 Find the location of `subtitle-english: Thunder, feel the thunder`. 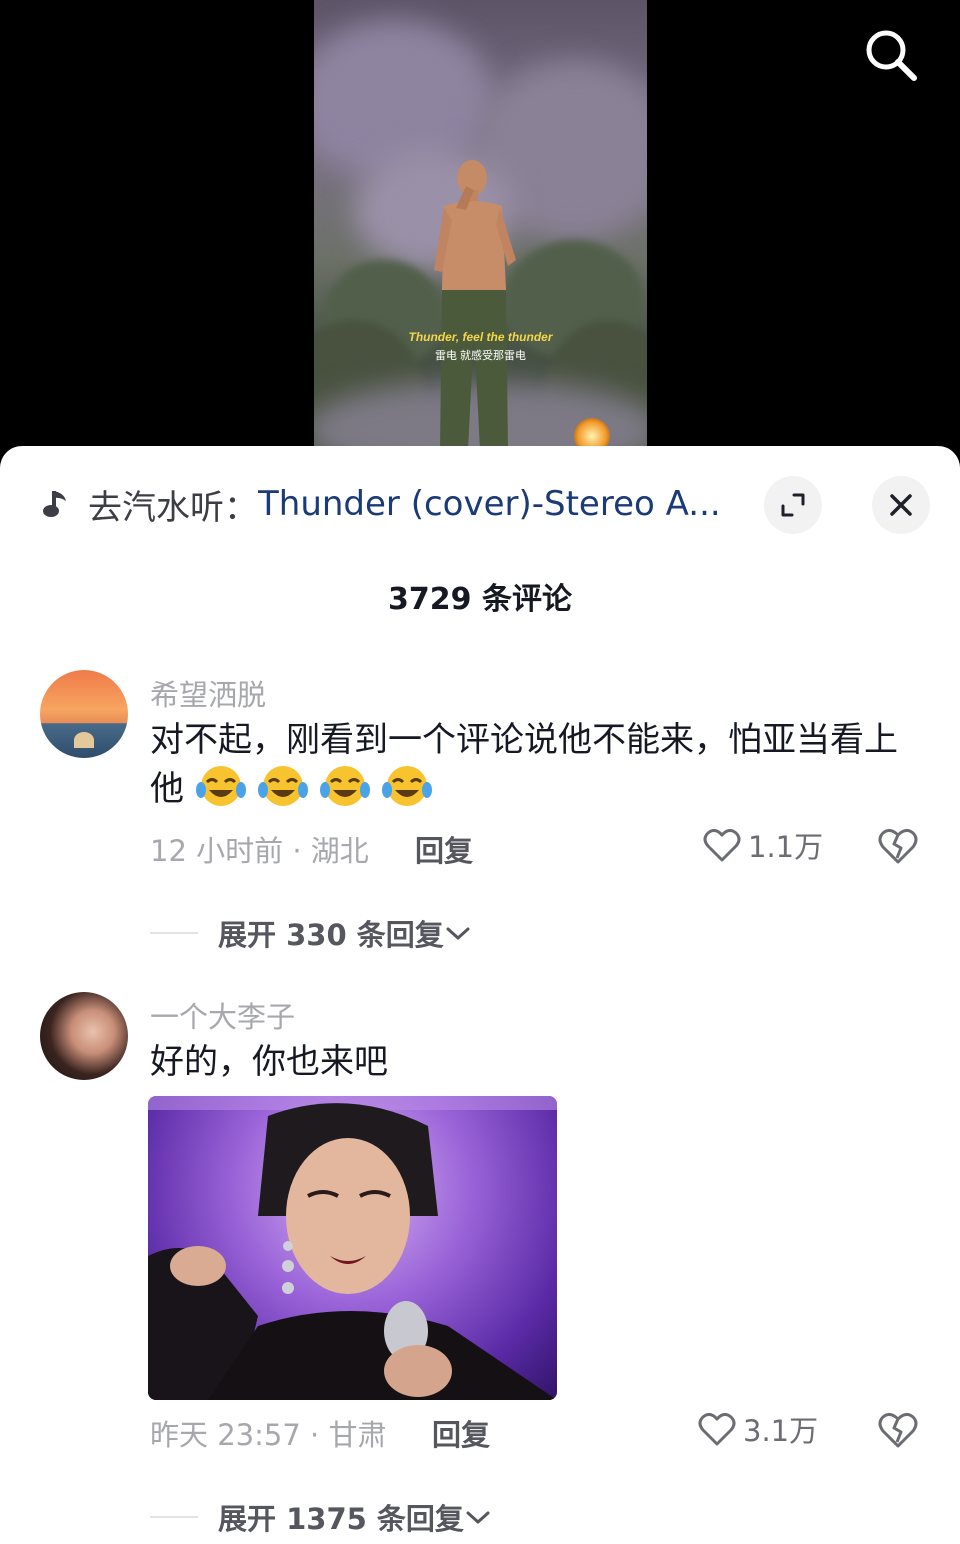

subtitle-english: Thunder, feel the thunder is located at coordinates (480, 337).